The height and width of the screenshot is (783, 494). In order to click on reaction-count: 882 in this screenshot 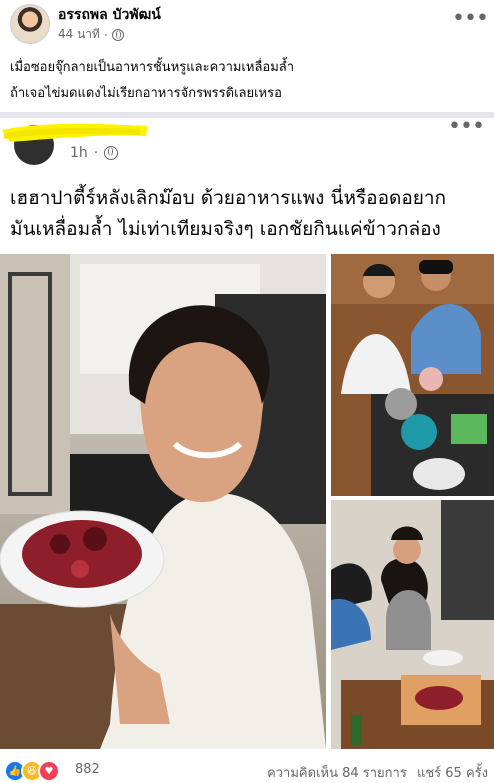, I will do `click(87, 769)`.